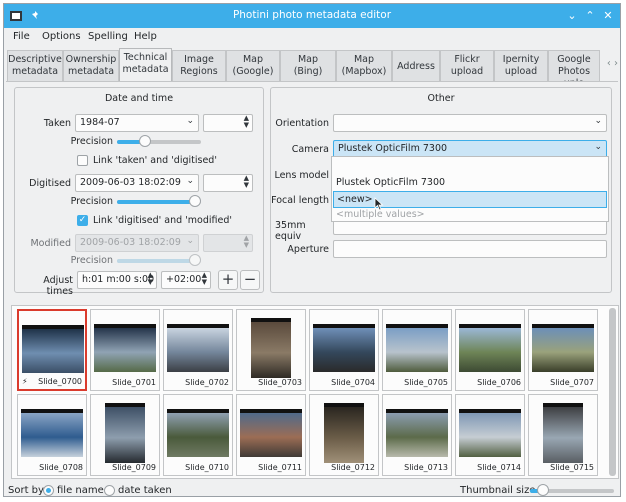 This screenshot has height=502, width=626. Describe the element at coordinates (91, 141) in the screenshot. I see `taken-precision-label: Precision` at that location.